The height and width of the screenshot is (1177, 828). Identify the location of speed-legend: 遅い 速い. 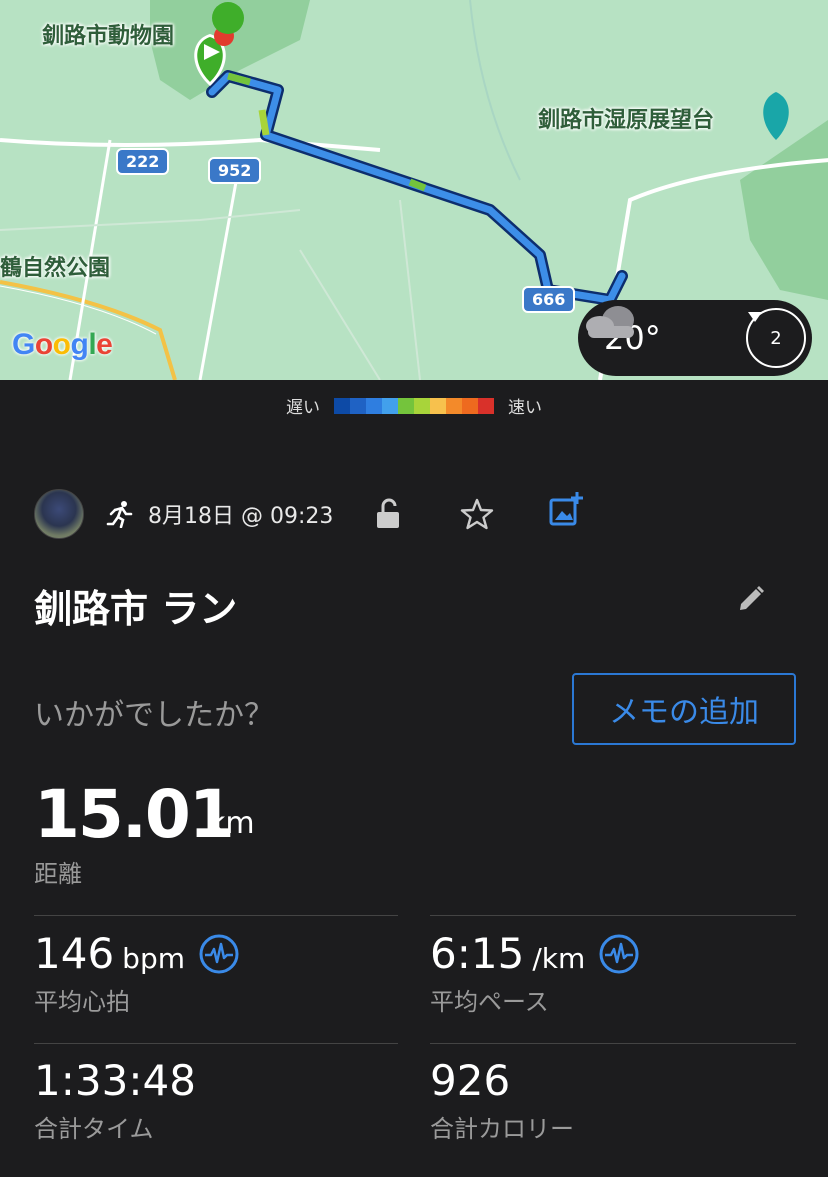
(414, 405).